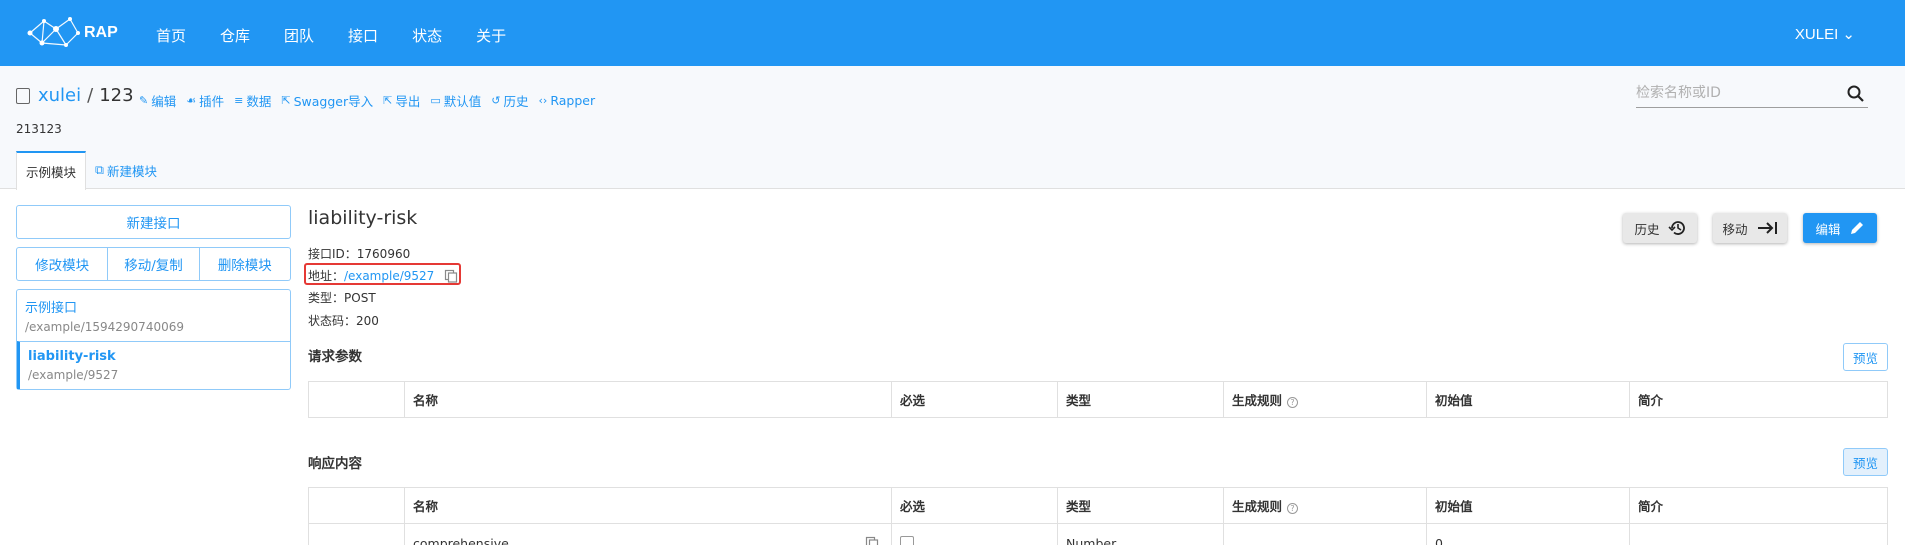  What do you see at coordinates (259, 101) in the screenshot?
I see `action-label: 数据` at bounding box center [259, 101].